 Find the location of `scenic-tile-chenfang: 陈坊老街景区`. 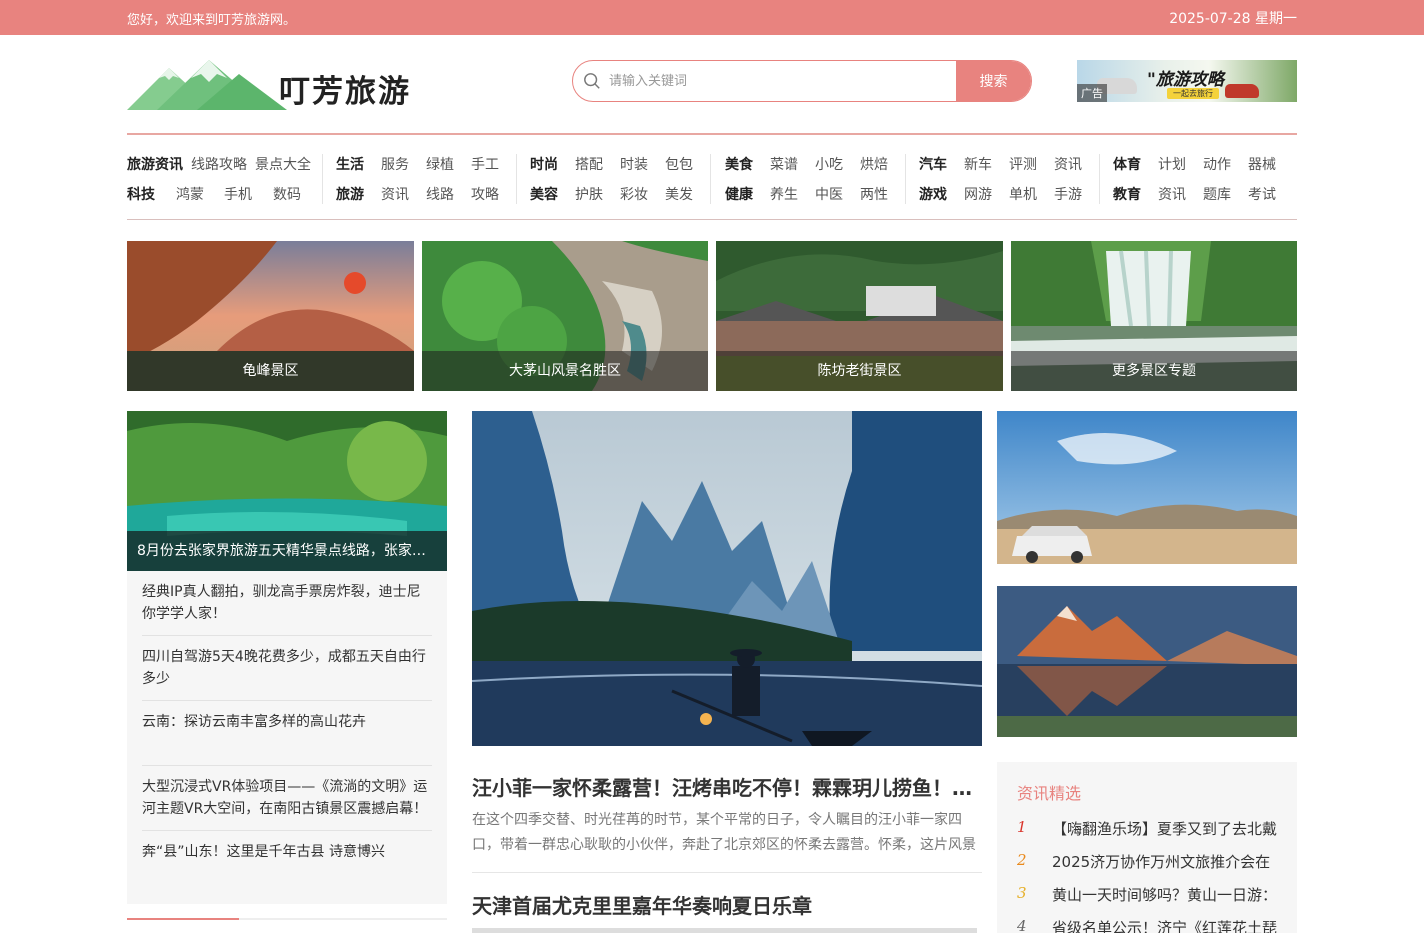

scenic-tile-chenfang: 陈坊老街景区 is located at coordinates (859, 316).